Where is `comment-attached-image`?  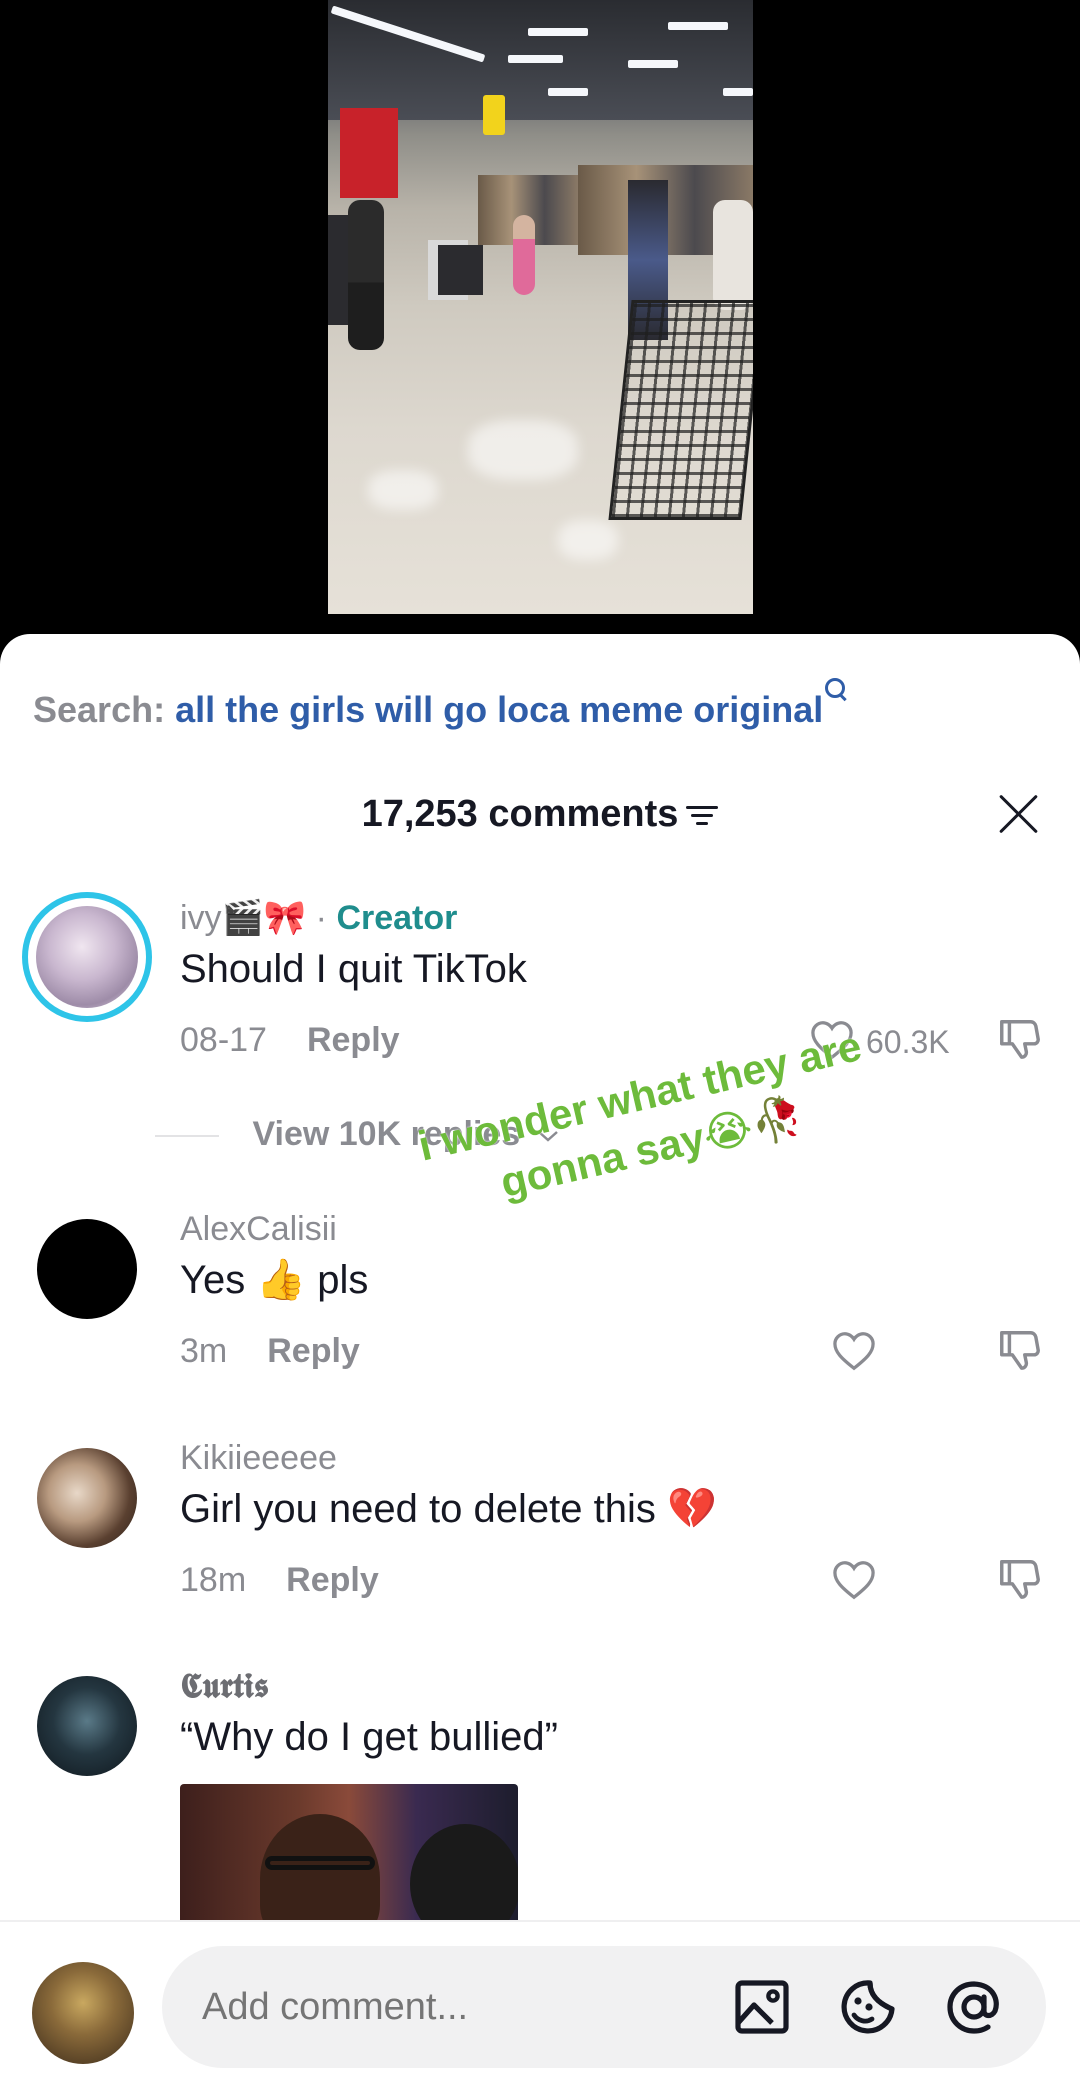 comment-attached-image is located at coordinates (349, 1854).